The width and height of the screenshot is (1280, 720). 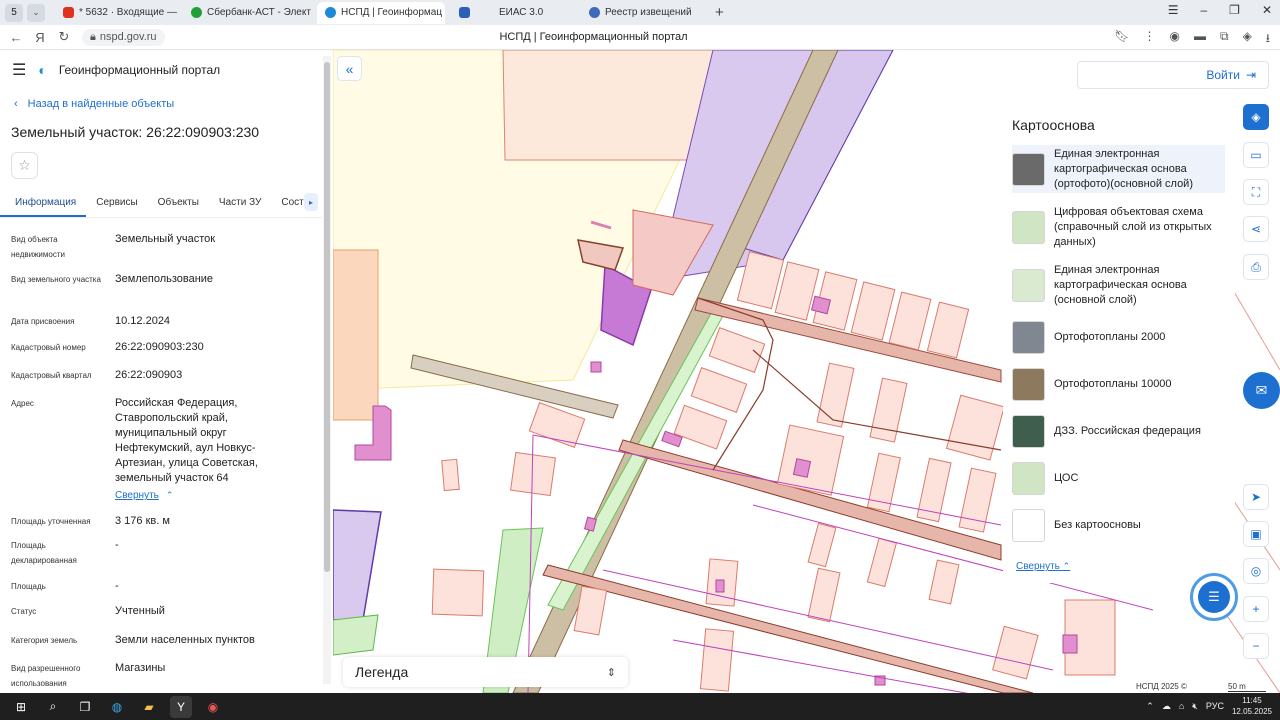 I want to click on layers-tool-button: ◈, so click(x=1256, y=117).